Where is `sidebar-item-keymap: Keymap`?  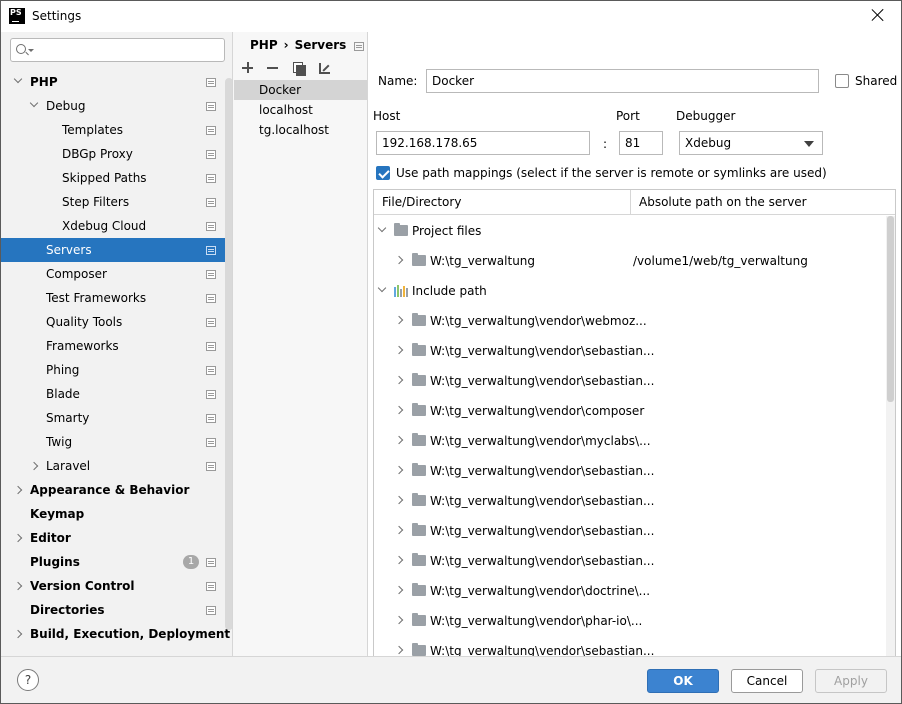
sidebar-item-keymap: Keymap is located at coordinates (116, 514).